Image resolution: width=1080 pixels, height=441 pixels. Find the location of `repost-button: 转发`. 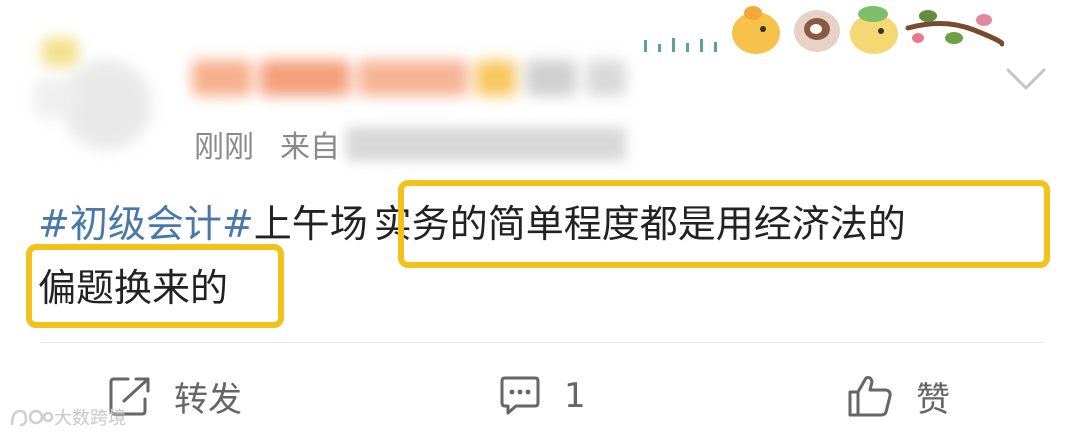

repost-button: 转发 is located at coordinates (175, 396).